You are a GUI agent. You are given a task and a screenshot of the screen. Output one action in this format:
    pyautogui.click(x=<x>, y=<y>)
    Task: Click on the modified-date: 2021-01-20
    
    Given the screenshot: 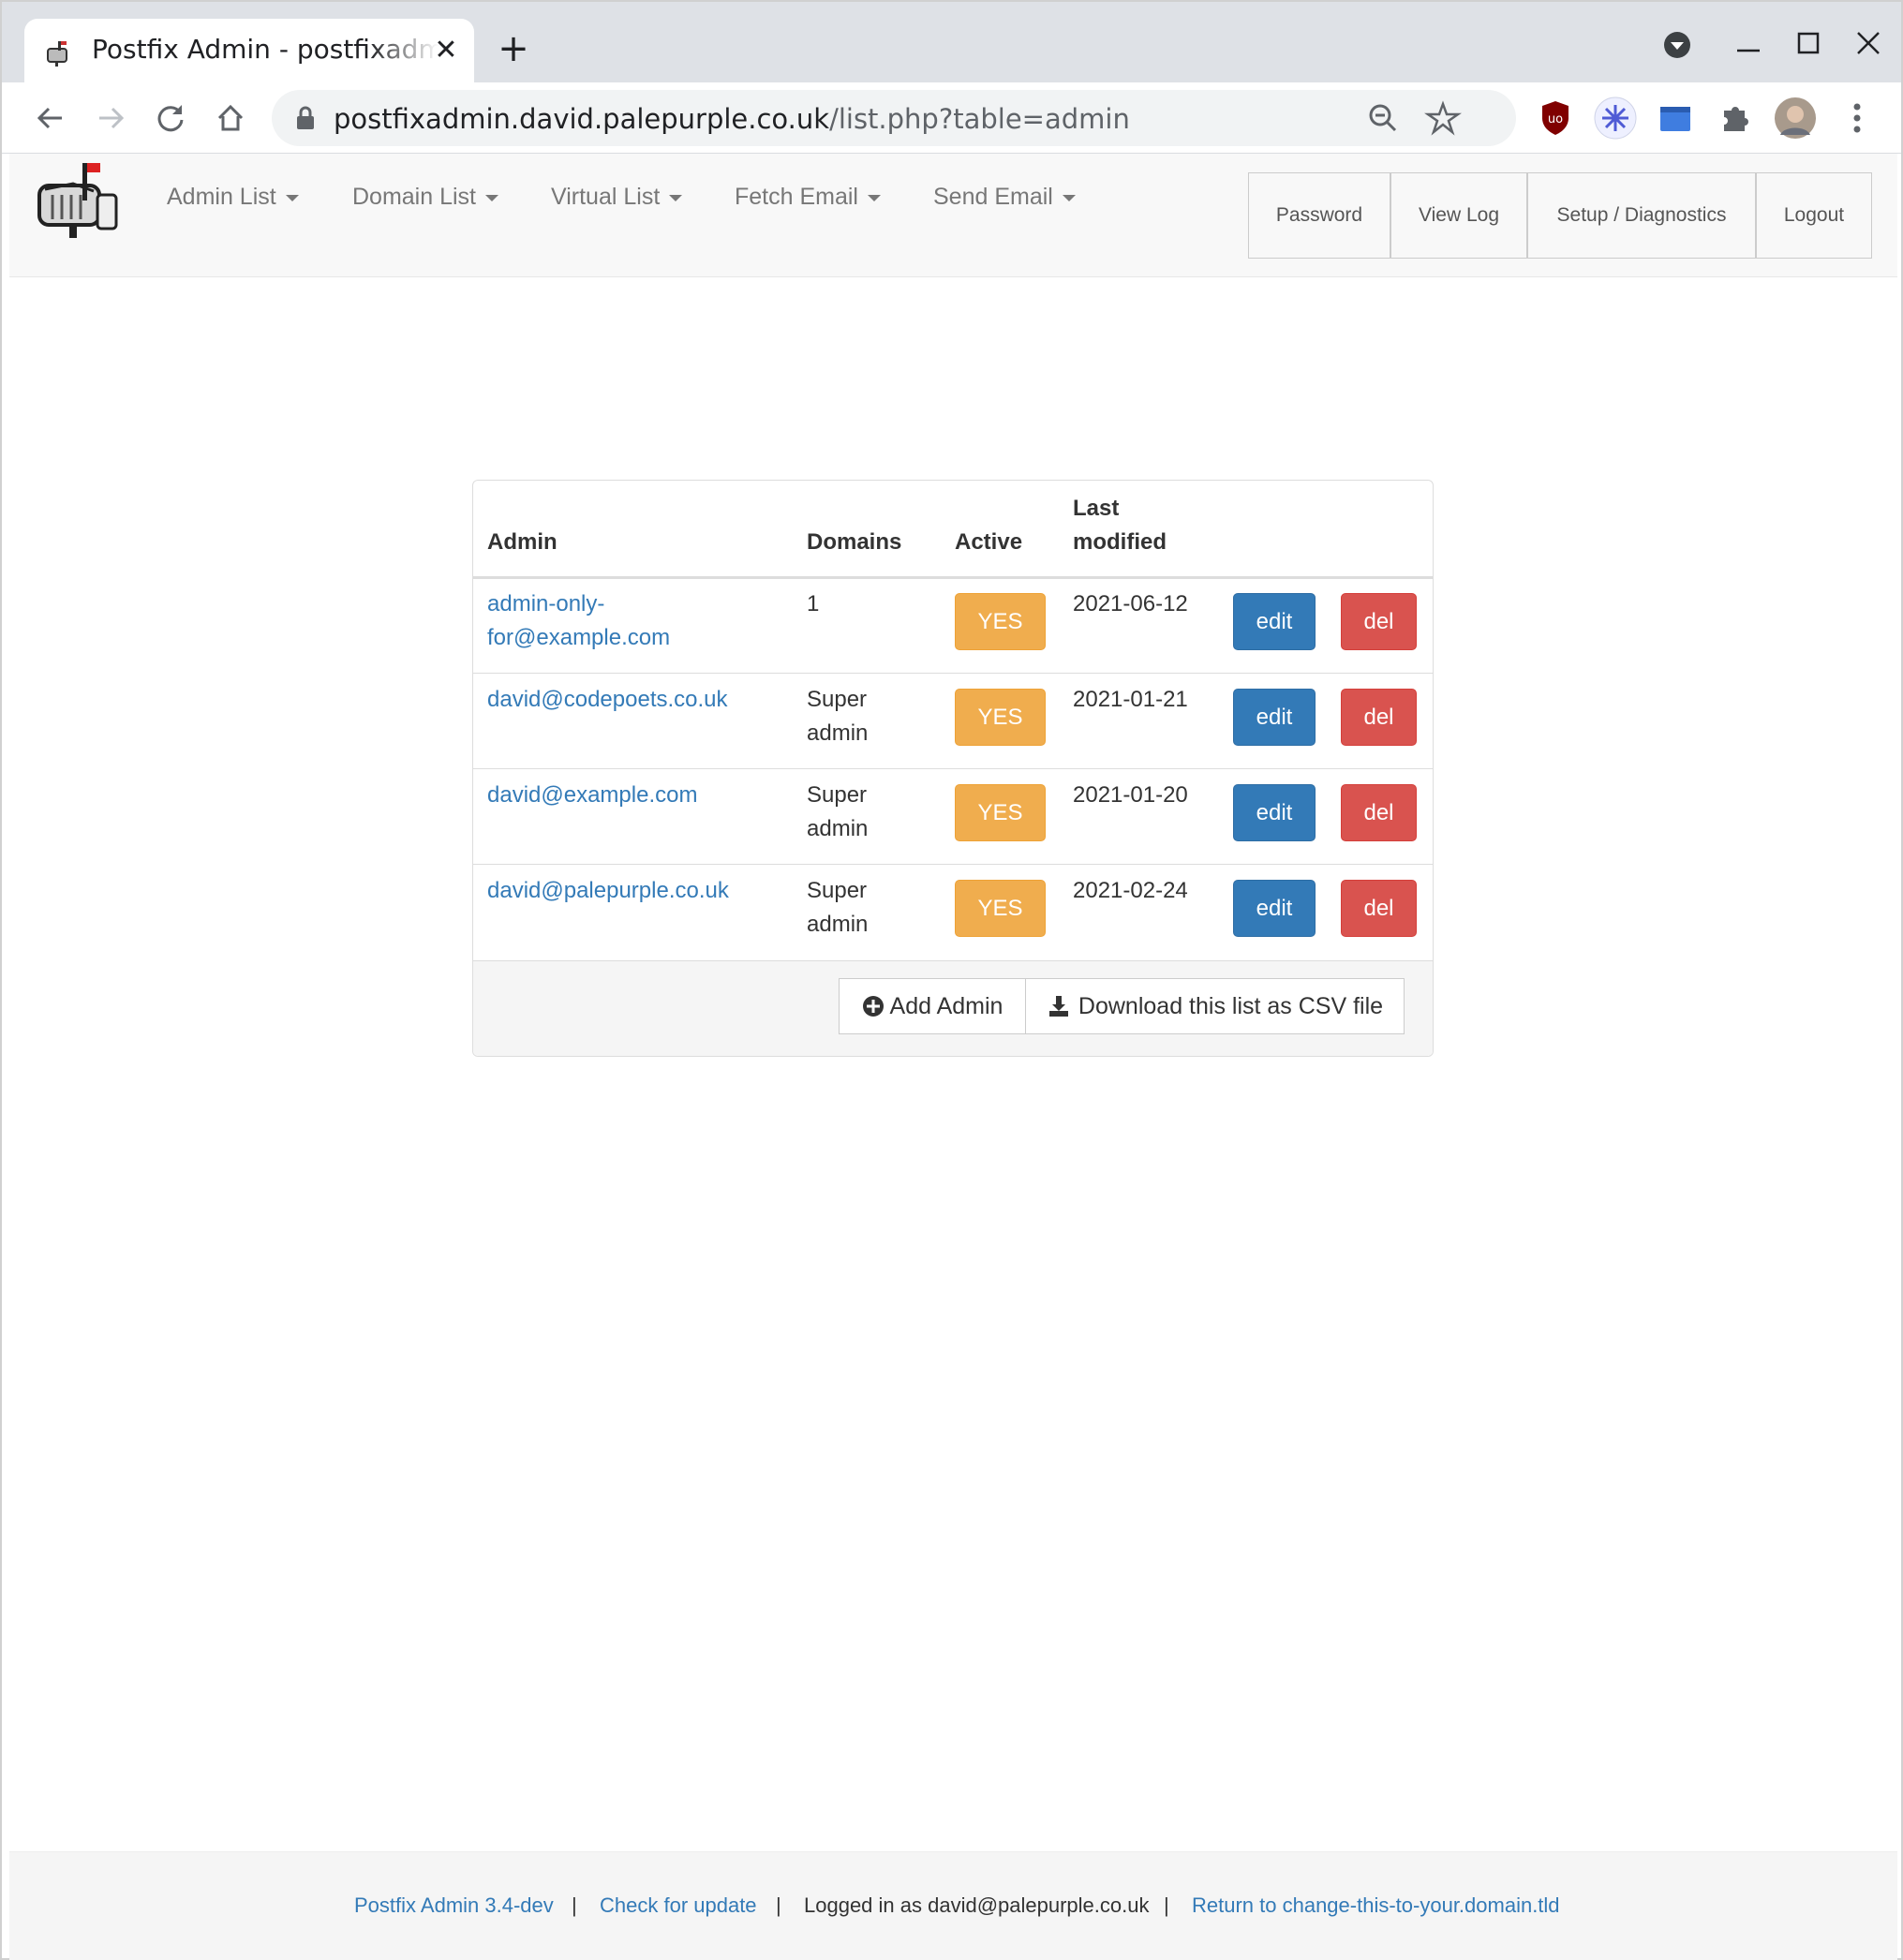 What is the action you would take?
    pyautogui.click(x=1130, y=795)
    